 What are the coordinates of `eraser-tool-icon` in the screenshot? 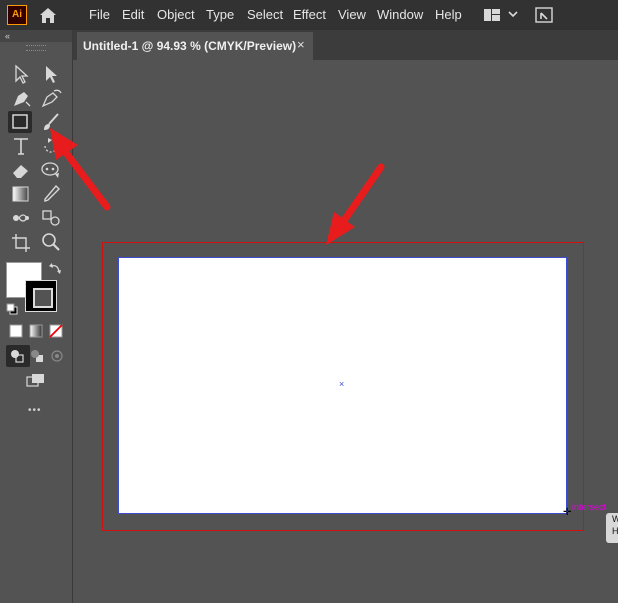 It's located at (21, 170).